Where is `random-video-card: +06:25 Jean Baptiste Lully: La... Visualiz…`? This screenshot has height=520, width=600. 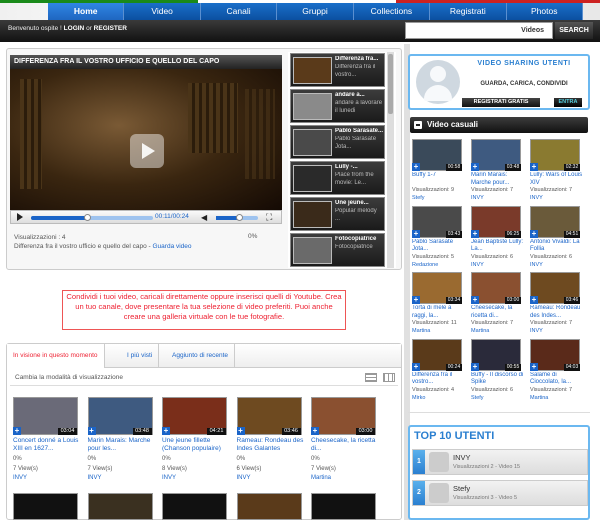 random-video-card: +06:25 Jean Baptiste Lully: La... Visualiz… is located at coordinates (497, 237).